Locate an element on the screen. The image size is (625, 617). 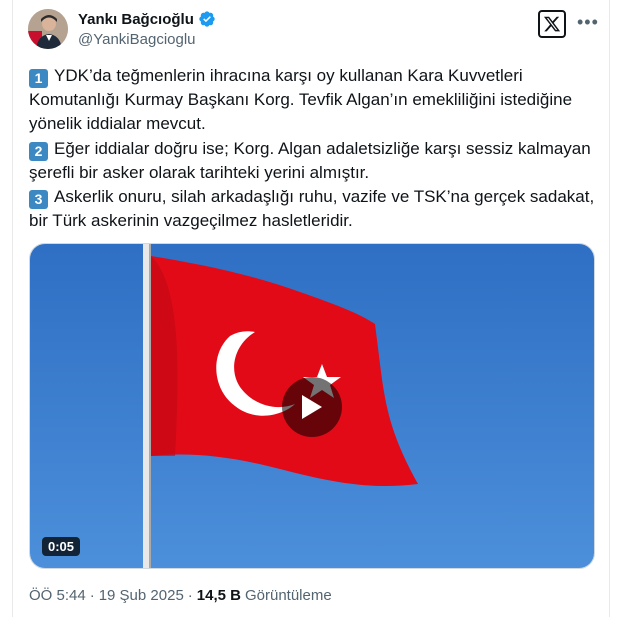
x-logo-icon is located at coordinates (552, 24).